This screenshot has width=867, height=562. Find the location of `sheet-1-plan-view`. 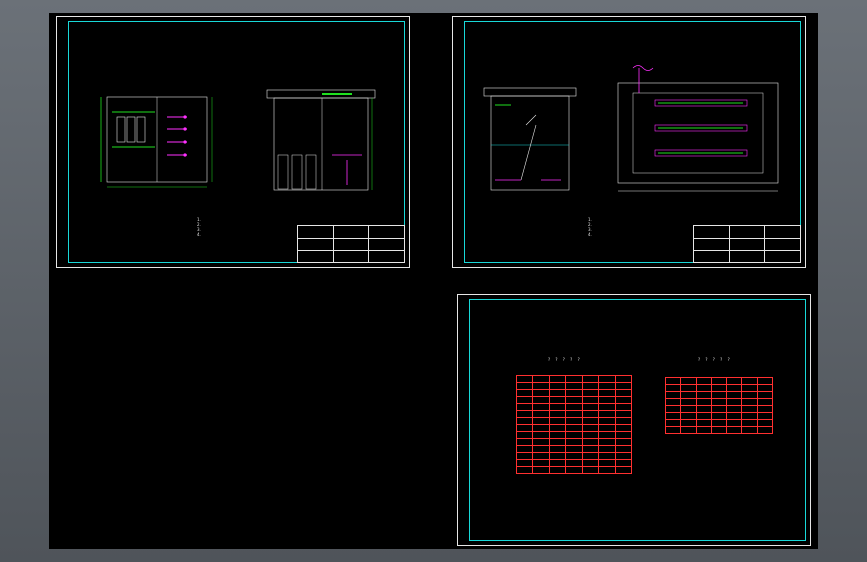

sheet-1-plan-view is located at coordinates (156, 142).